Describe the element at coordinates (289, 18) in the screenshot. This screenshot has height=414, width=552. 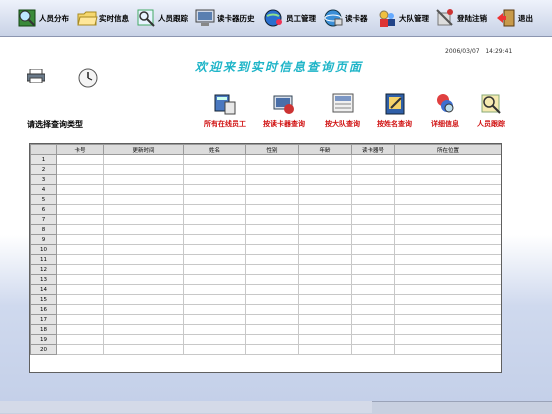
I see `toolbar-staff-management: 员工管理` at that location.